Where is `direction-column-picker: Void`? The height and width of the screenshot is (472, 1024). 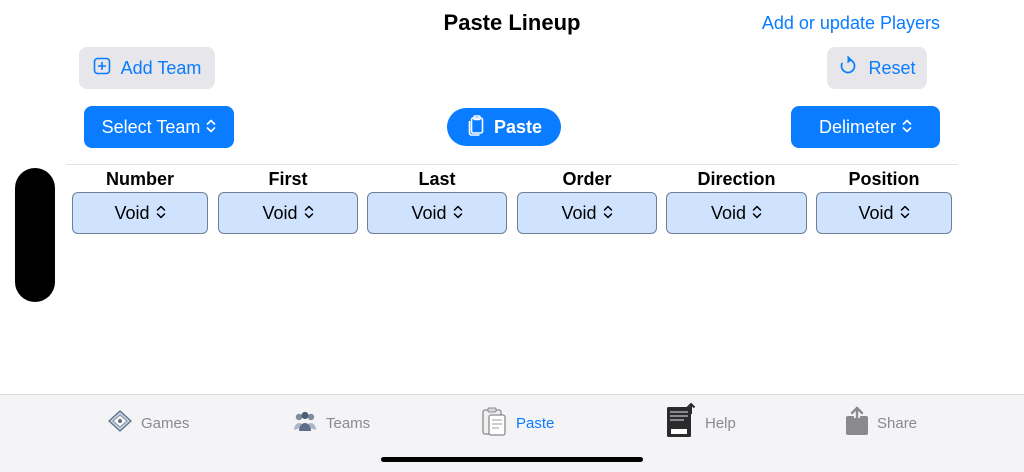
direction-column-picker: Void is located at coordinates (736, 213).